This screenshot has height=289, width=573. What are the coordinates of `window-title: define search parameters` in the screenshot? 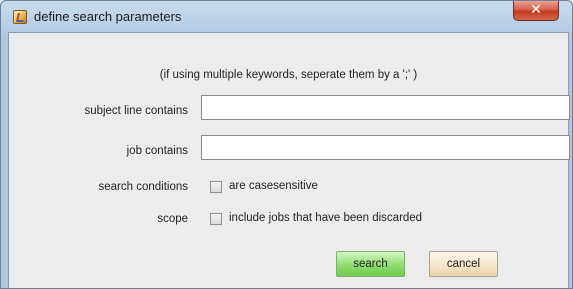 It's located at (108, 16).